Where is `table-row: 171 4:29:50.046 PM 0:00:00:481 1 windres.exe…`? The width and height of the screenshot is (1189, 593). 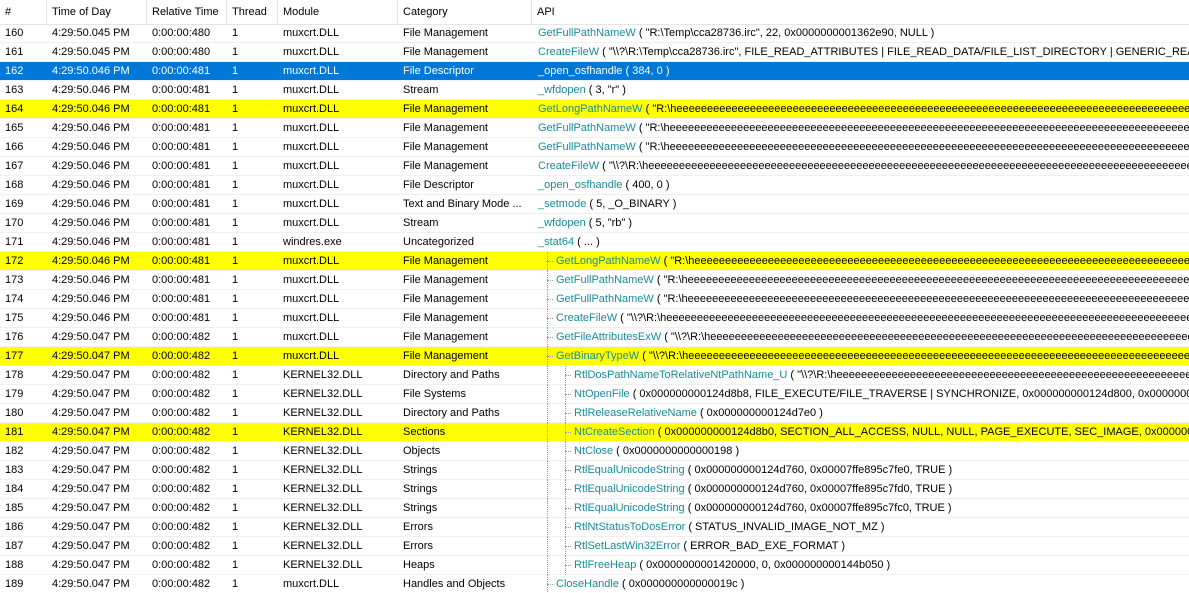
table-row: 171 4:29:50.046 PM 0:00:00:481 1 windres.exe… is located at coordinates (594, 242).